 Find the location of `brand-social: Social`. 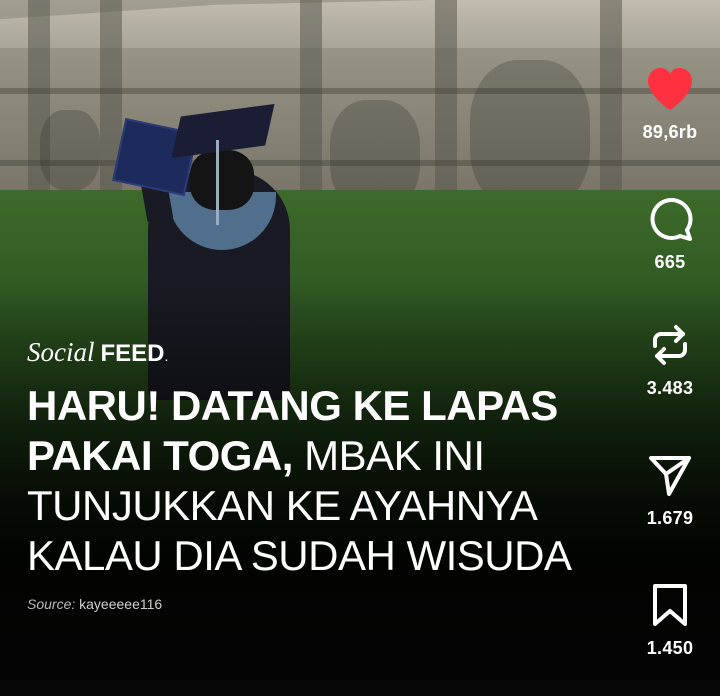

brand-social: Social is located at coordinates (61, 352).